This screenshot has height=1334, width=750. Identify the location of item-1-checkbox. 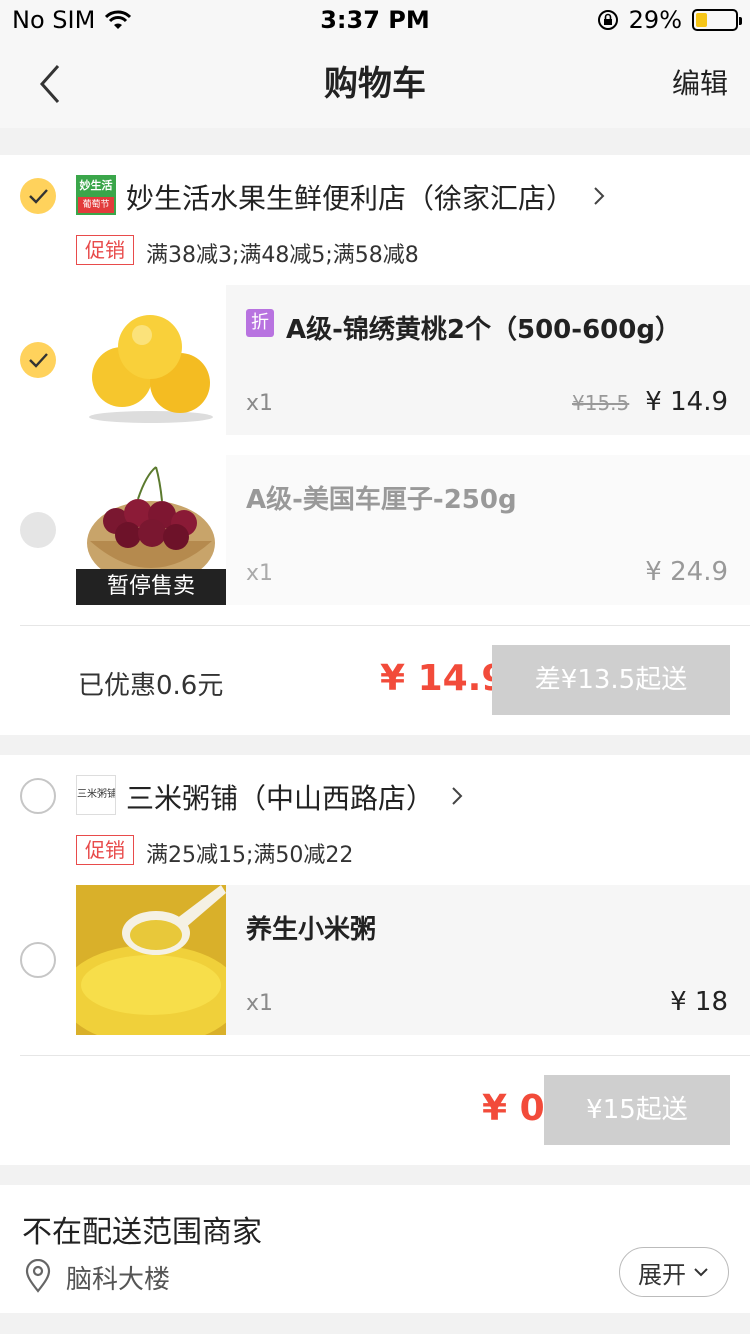
(38, 360).